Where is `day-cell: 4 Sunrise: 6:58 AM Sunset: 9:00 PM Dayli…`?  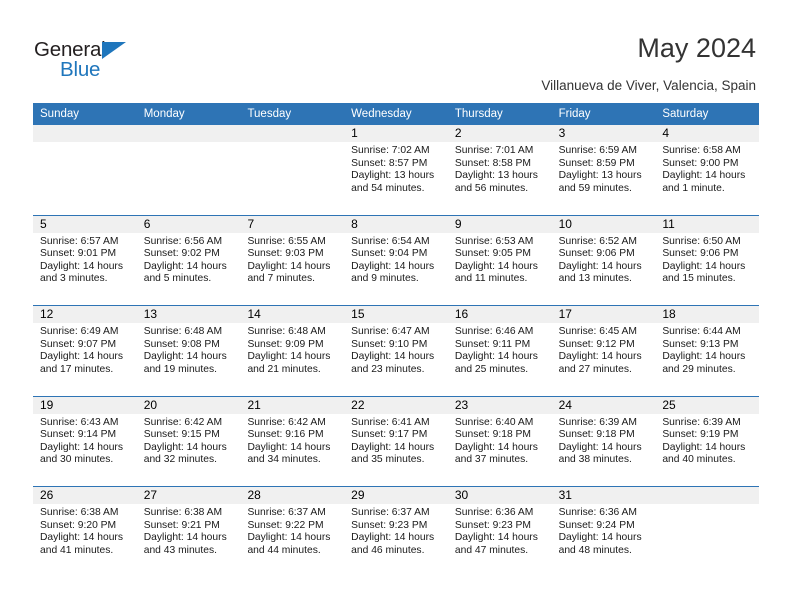
day-cell: 4 Sunrise: 6:58 AM Sunset: 9:00 PM Dayli… is located at coordinates (707, 170).